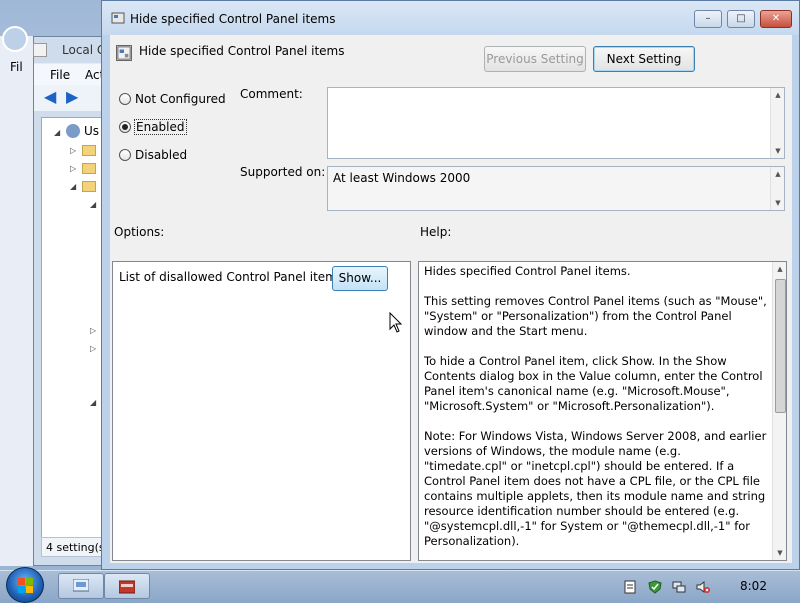  What do you see at coordinates (556, 188) in the screenshot?
I see `supported-on-field: At least Windows 2000 ▲ ▼` at bounding box center [556, 188].